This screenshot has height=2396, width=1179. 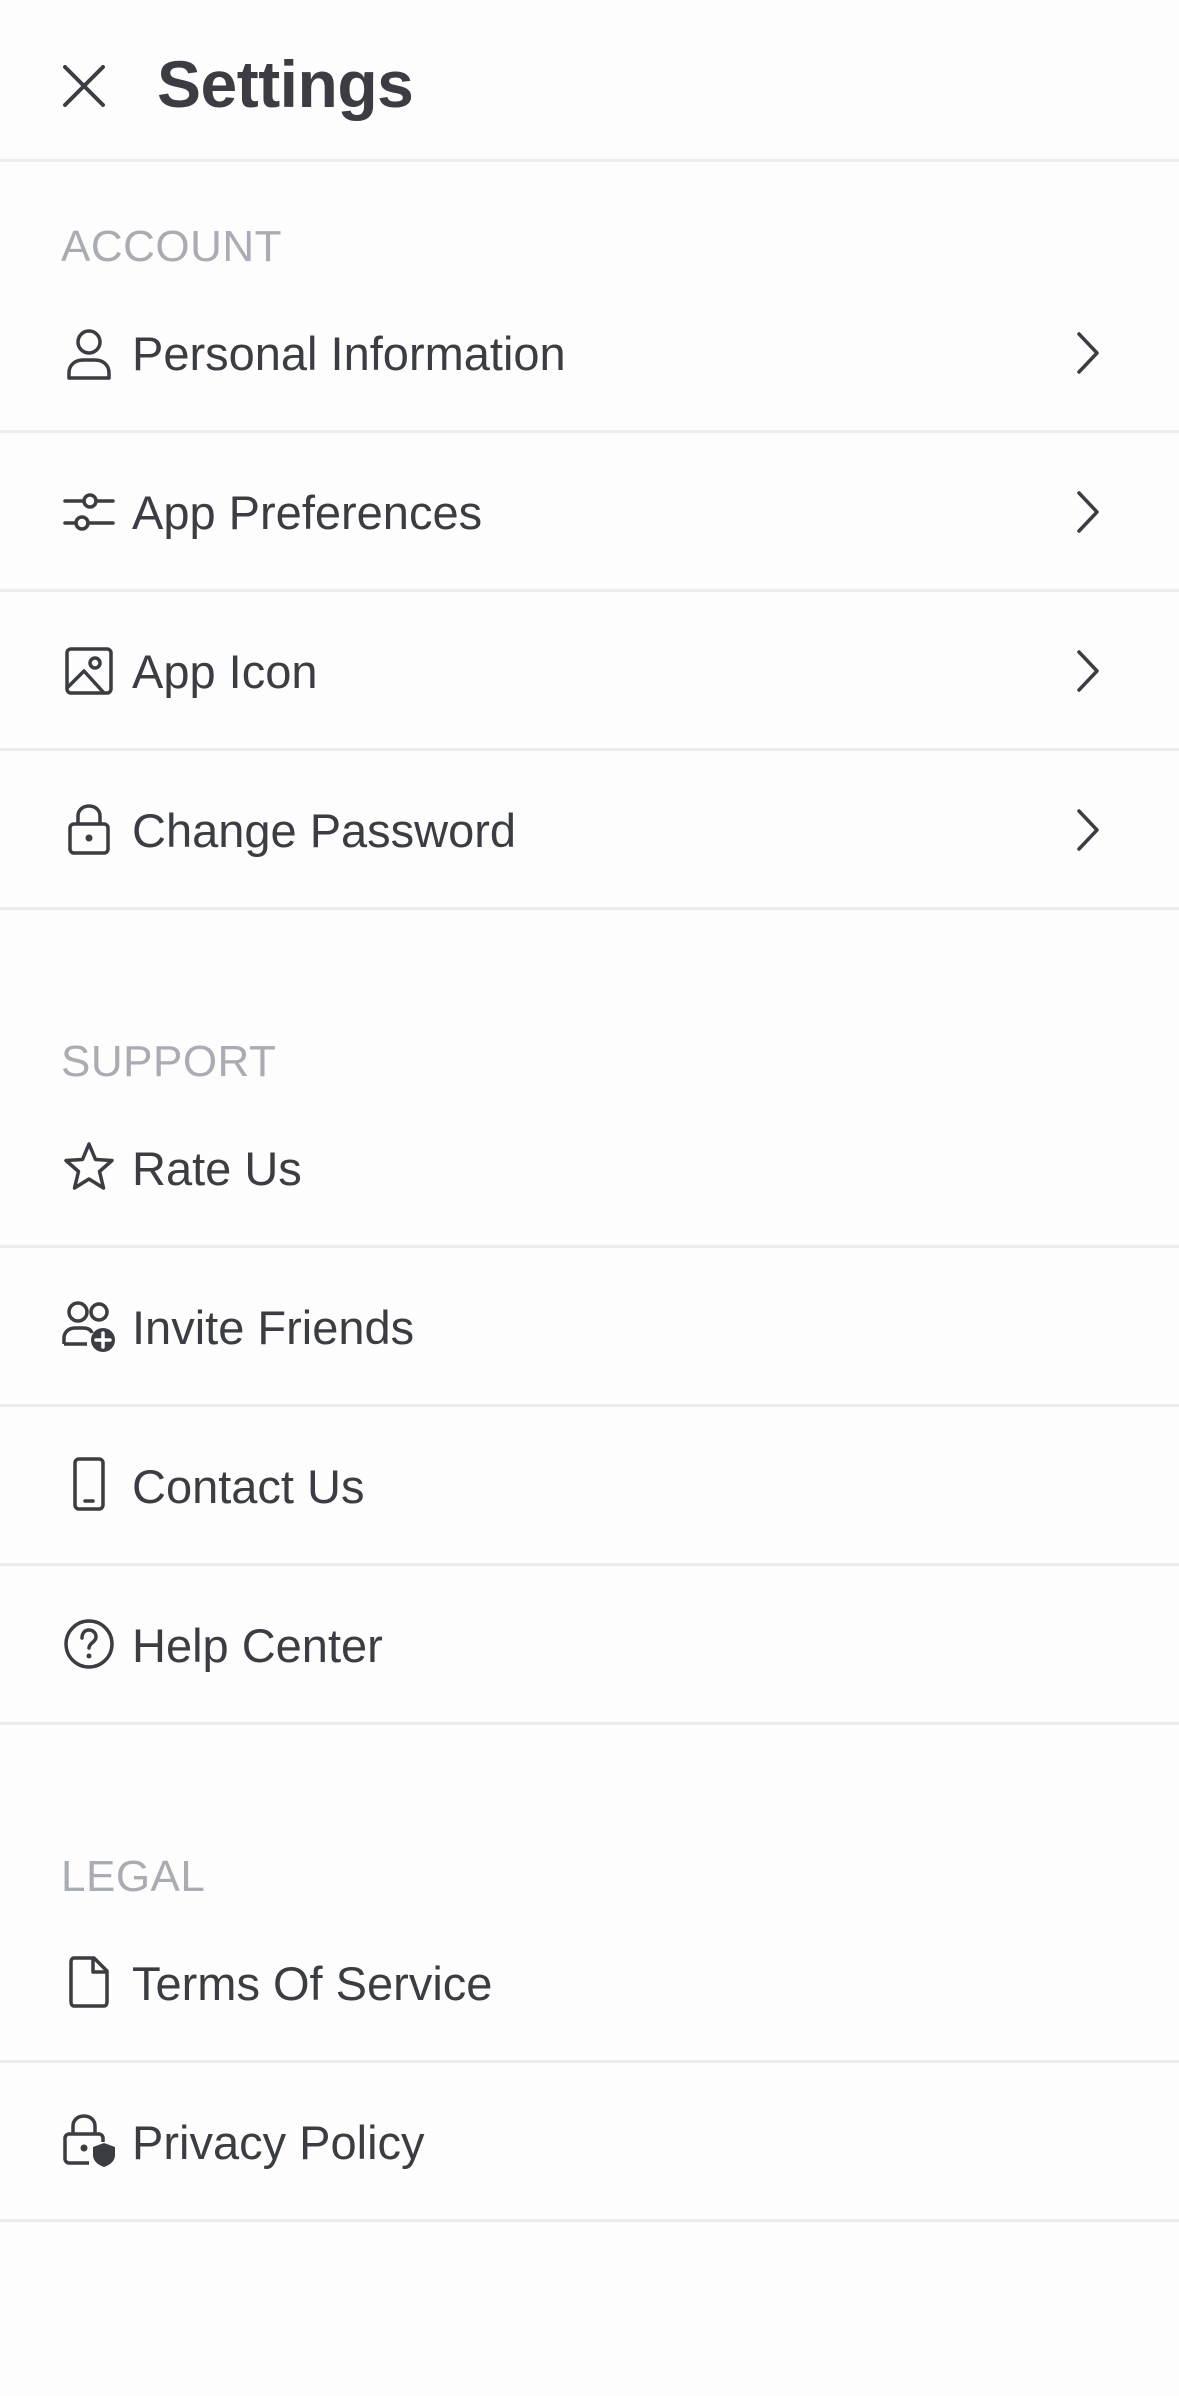 I want to click on help-circle-icon, so click(x=89, y=1644).